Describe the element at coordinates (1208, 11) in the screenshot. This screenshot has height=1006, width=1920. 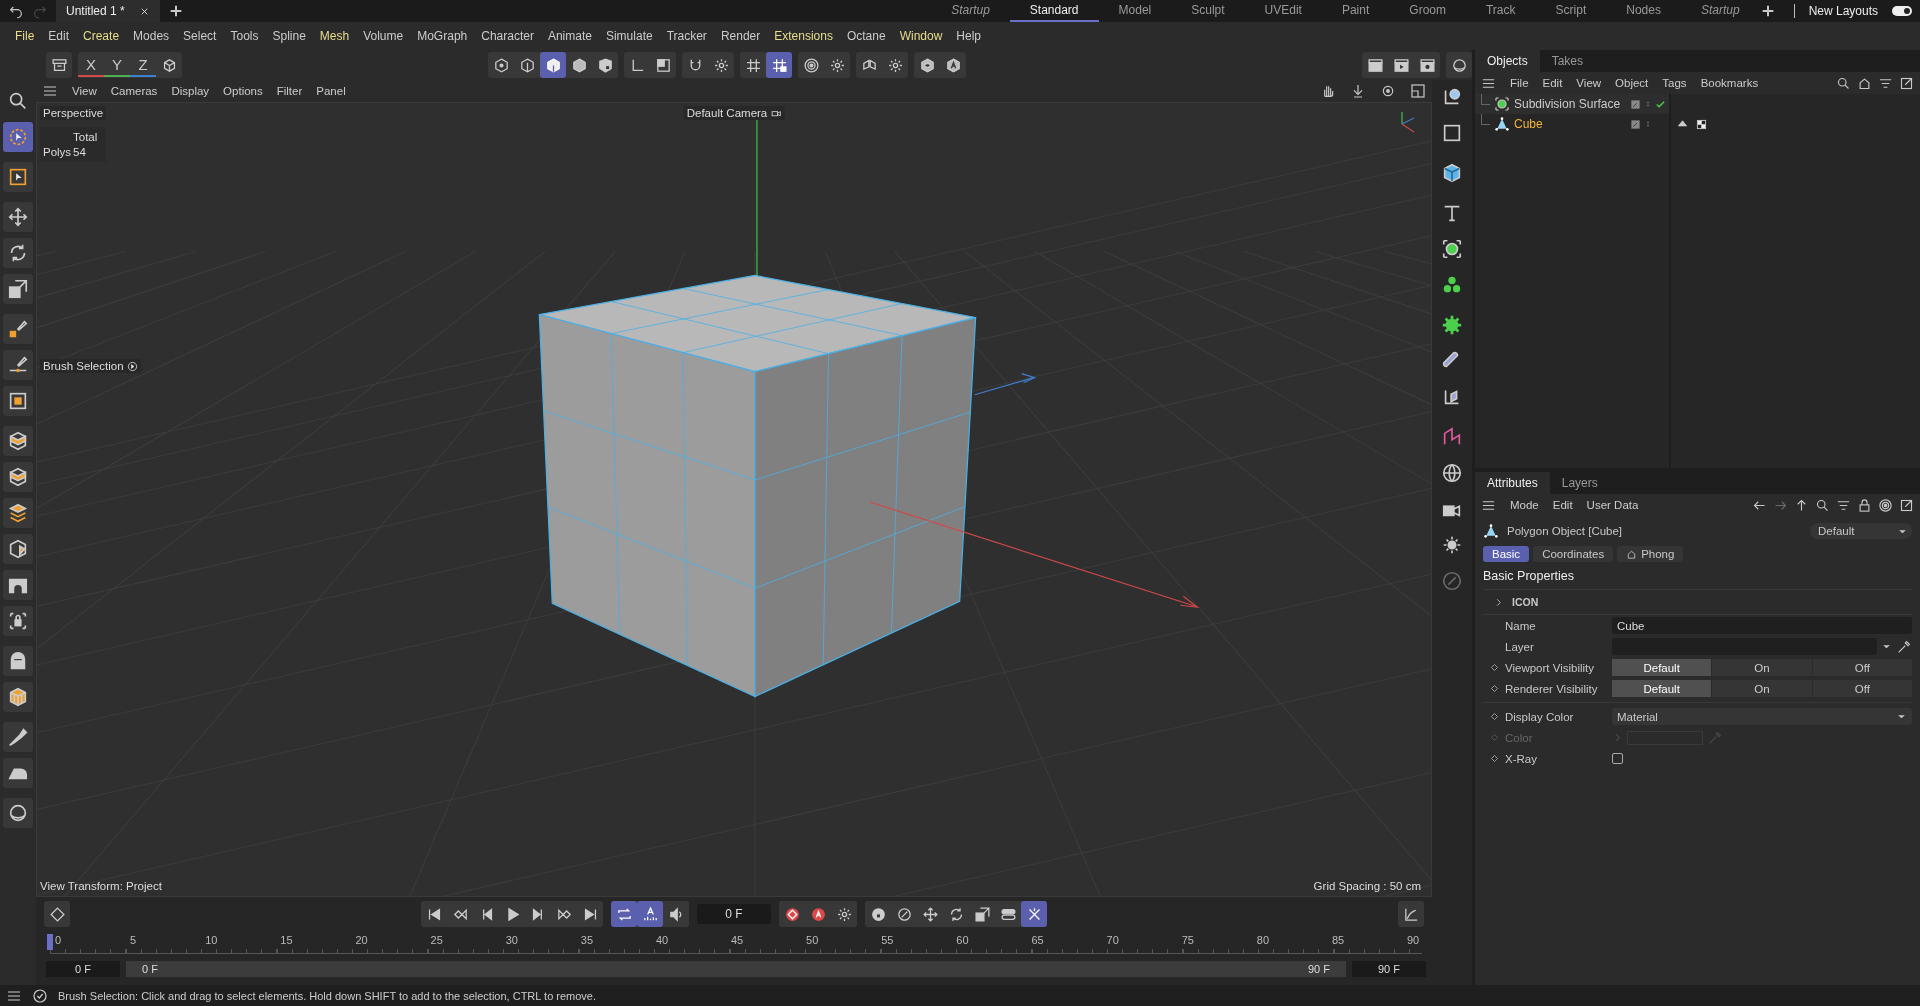
I see `layout-tab: Sculpt` at that location.